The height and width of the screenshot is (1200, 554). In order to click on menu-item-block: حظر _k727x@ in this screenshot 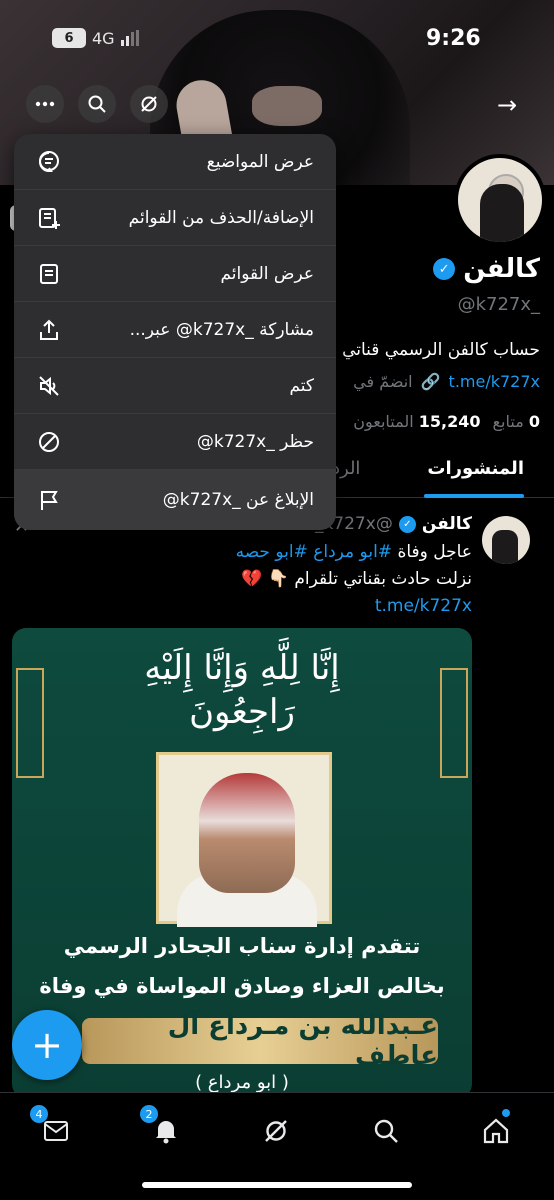, I will do `click(175, 442)`.